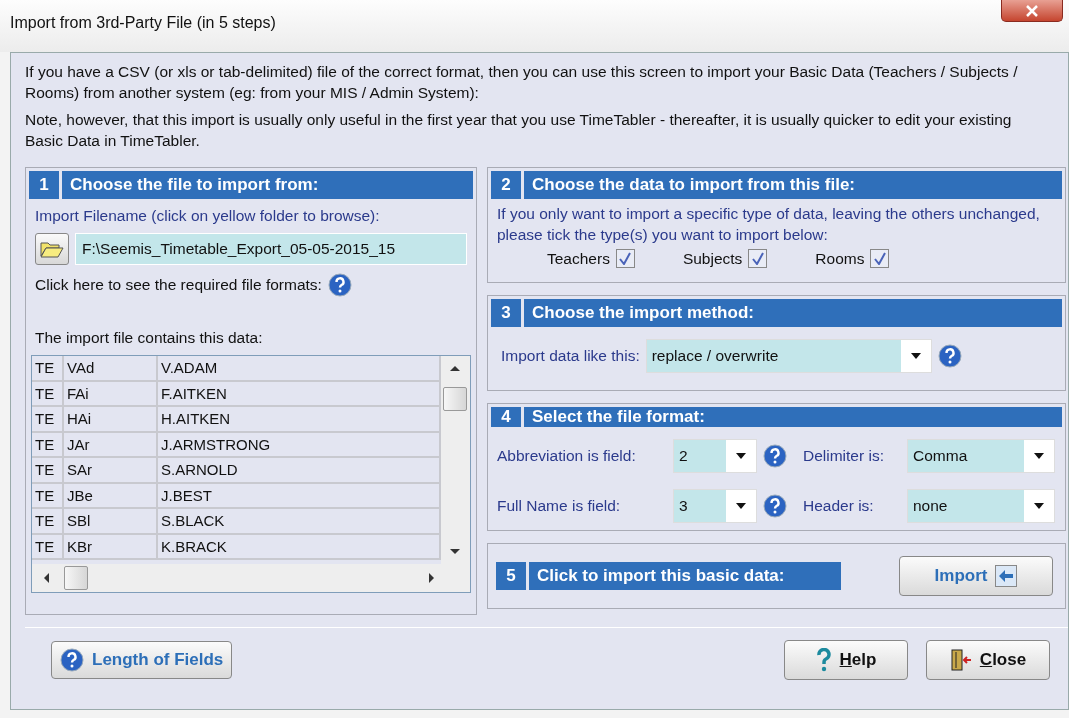 This screenshot has height=718, width=1069. I want to click on table-cell: SAr, so click(111, 470).